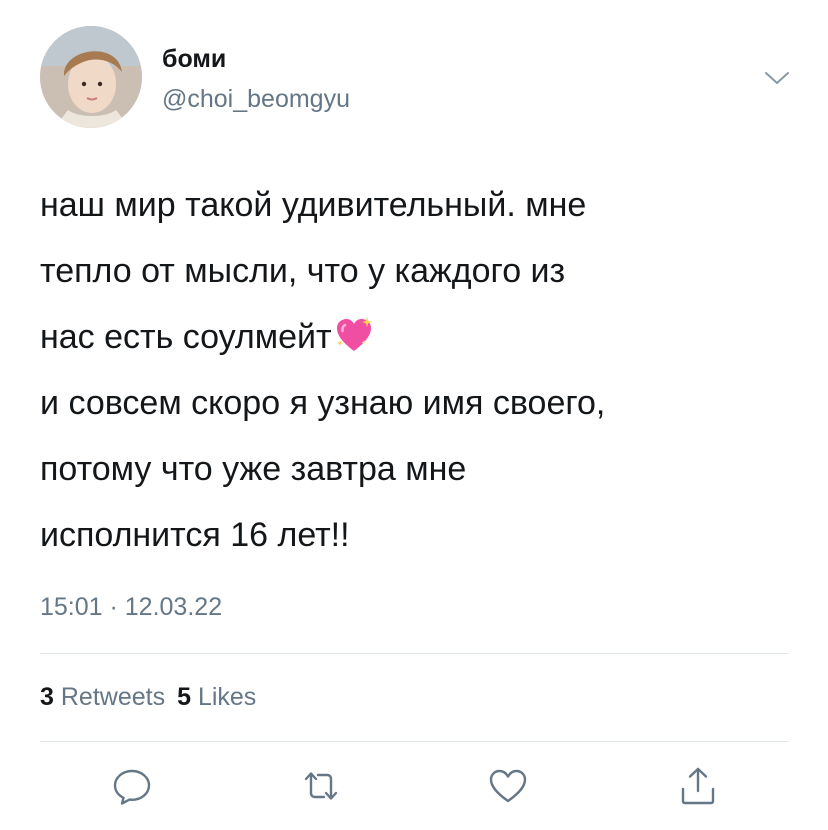  What do you see at coordinates (256, 99) in the screenshot?
I see `user-handle: @choi_beomgyu` at bounding box center [256, 99].